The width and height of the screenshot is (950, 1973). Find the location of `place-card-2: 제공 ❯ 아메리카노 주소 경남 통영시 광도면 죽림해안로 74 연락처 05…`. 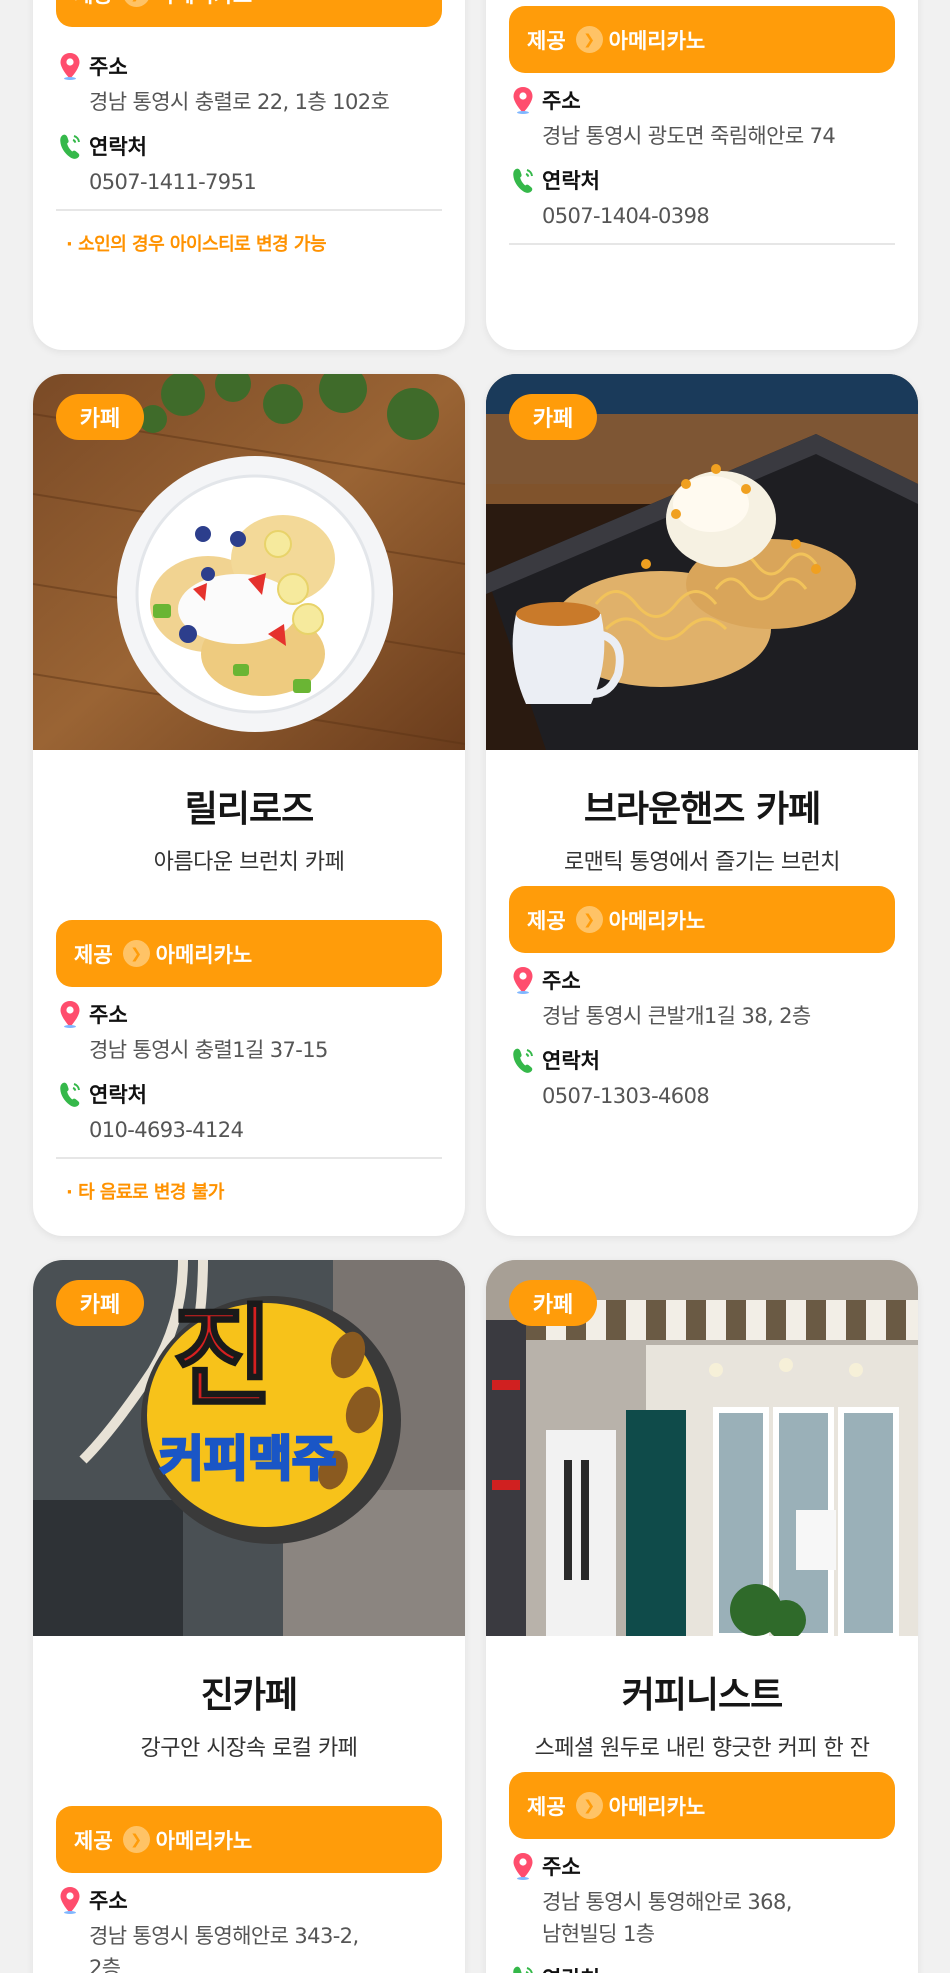

place-card-2: 제공 ❯ 아메리카노 주소 경남 통영시 광도면 죽림해안로 74 연락처 05… is located at coordinates (702, 175).